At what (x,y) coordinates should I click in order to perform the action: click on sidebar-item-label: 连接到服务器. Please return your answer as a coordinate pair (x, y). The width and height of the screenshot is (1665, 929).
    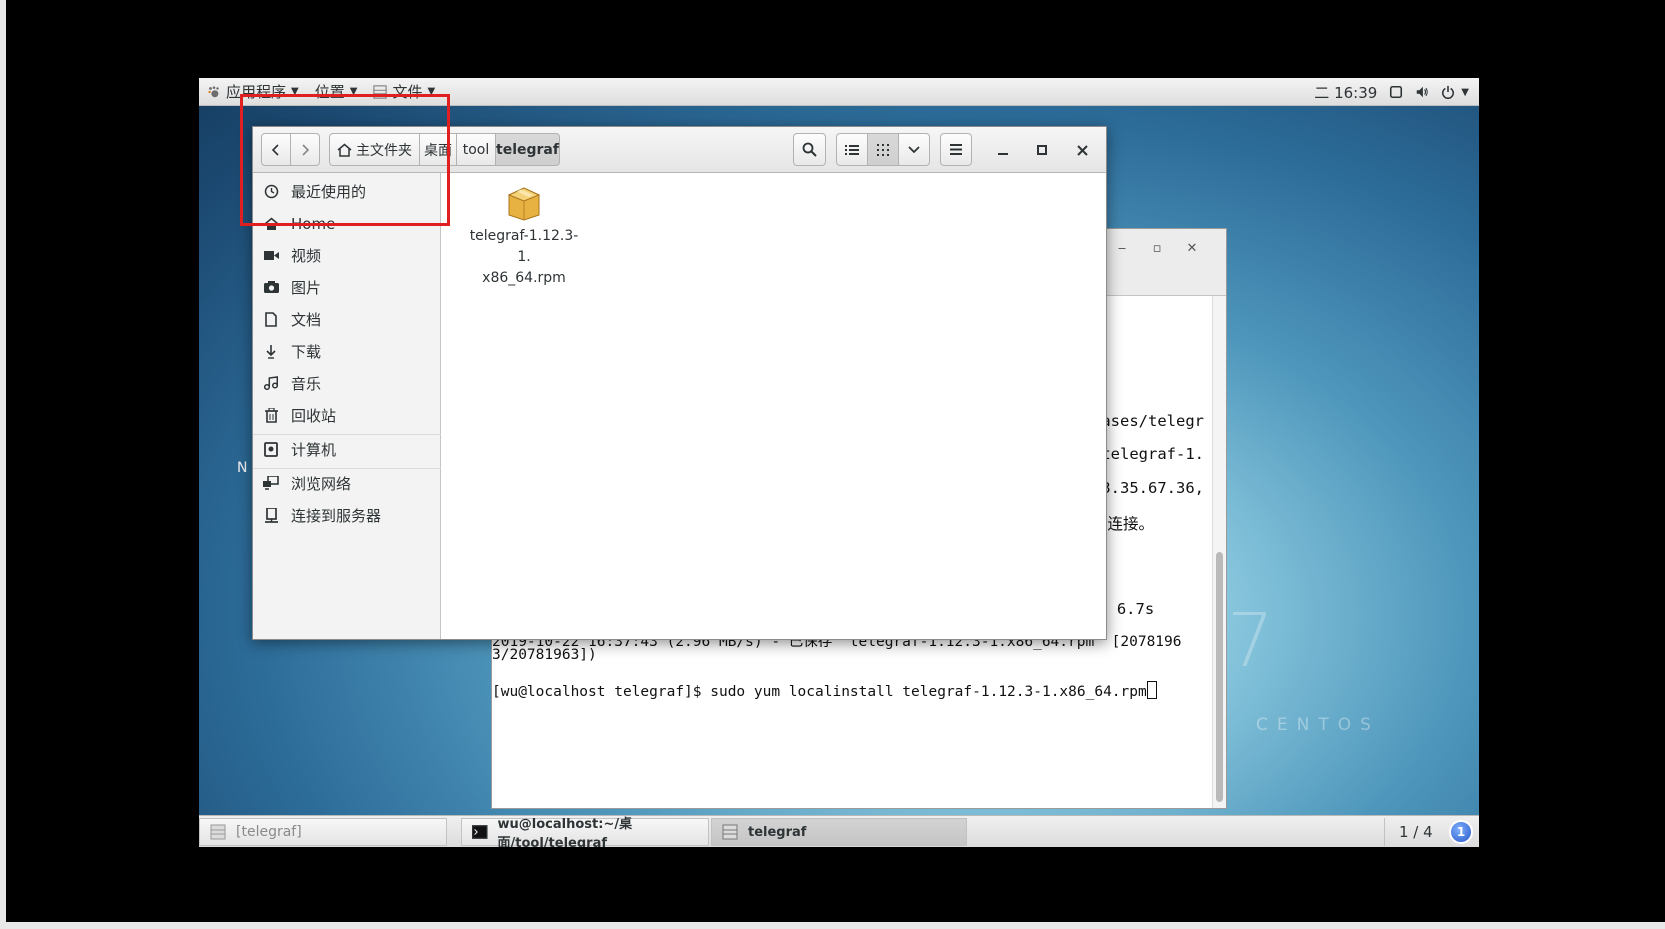
    Looking at the image, I should click on (336, 515).